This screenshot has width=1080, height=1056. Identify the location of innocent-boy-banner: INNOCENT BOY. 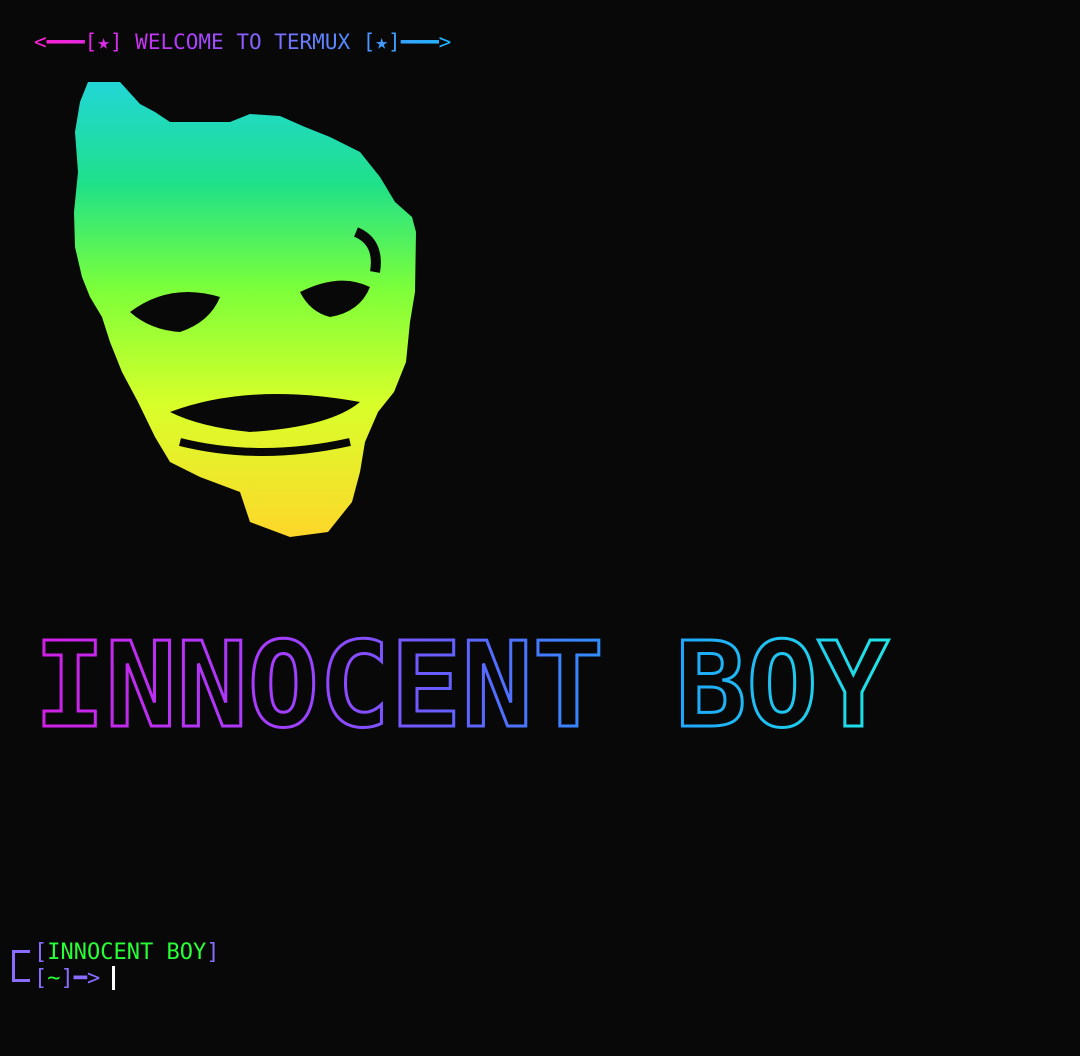
(462, 676).